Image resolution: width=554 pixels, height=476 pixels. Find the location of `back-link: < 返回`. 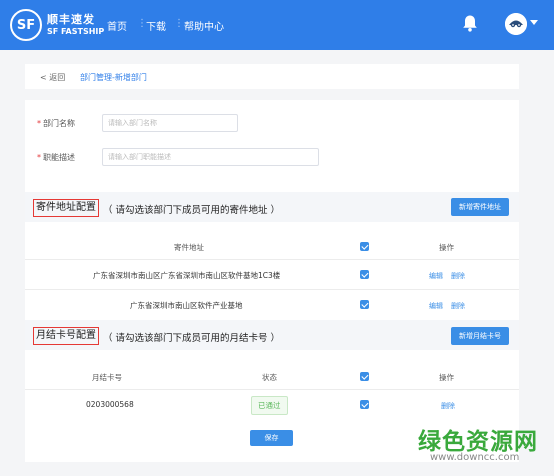

back-link: < 返回 is located at coordinates (52, 77).